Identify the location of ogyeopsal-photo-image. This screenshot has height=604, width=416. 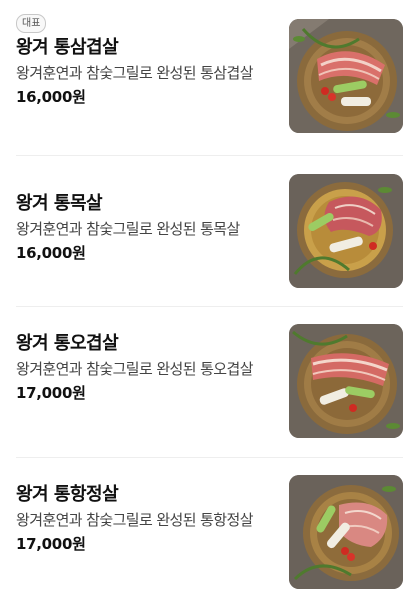
(346, 381).